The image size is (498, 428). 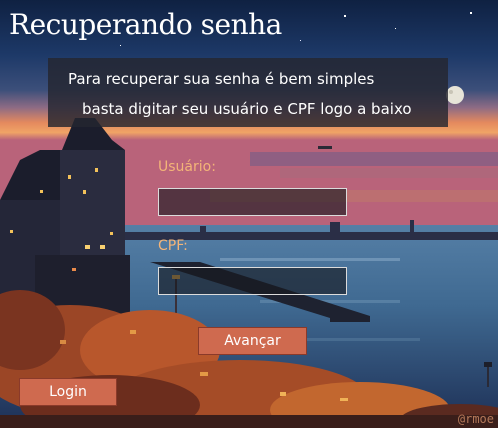 What do you see at coordinates (221, 79) in the screenshot?
I see `info-text-line-1: Para recuperar sua senha é bem simples` at bounding box center [221, 79].